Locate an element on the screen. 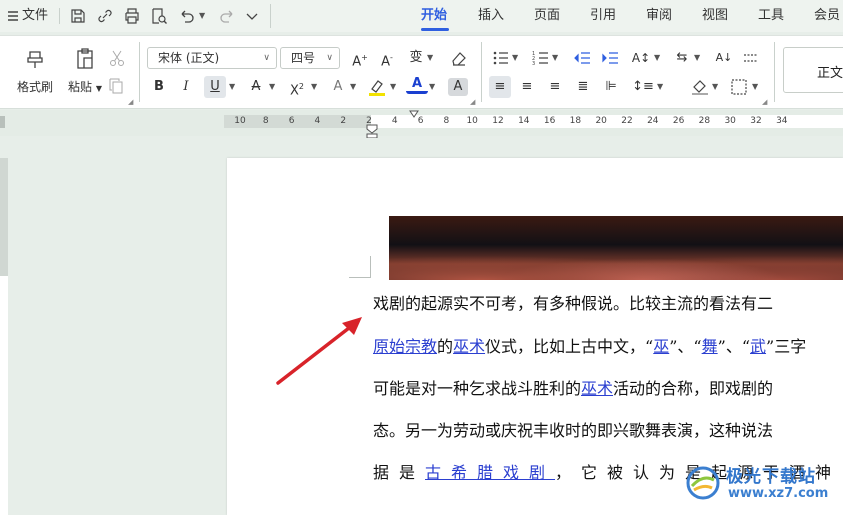 This screenshot has width=843, height=515. increase-font-size-icon: A+ is located at coordinates (360, 58).